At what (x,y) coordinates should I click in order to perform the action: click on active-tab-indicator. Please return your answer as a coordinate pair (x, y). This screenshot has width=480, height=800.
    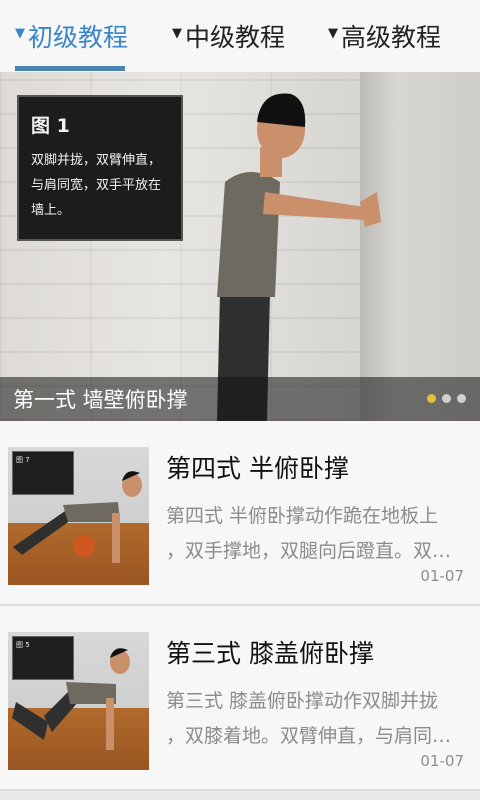
    Looking at the image, I should click on (70, 68).